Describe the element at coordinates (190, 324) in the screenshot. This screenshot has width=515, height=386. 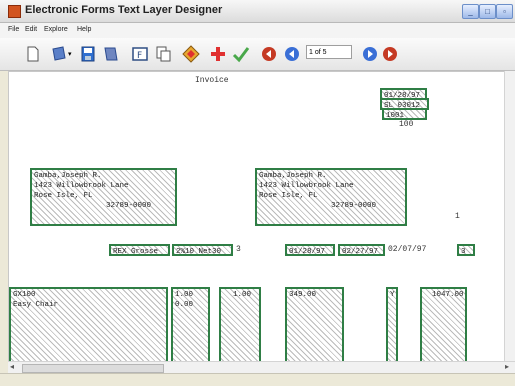
I see `quantity-field: 1.00 0.00` at that location.